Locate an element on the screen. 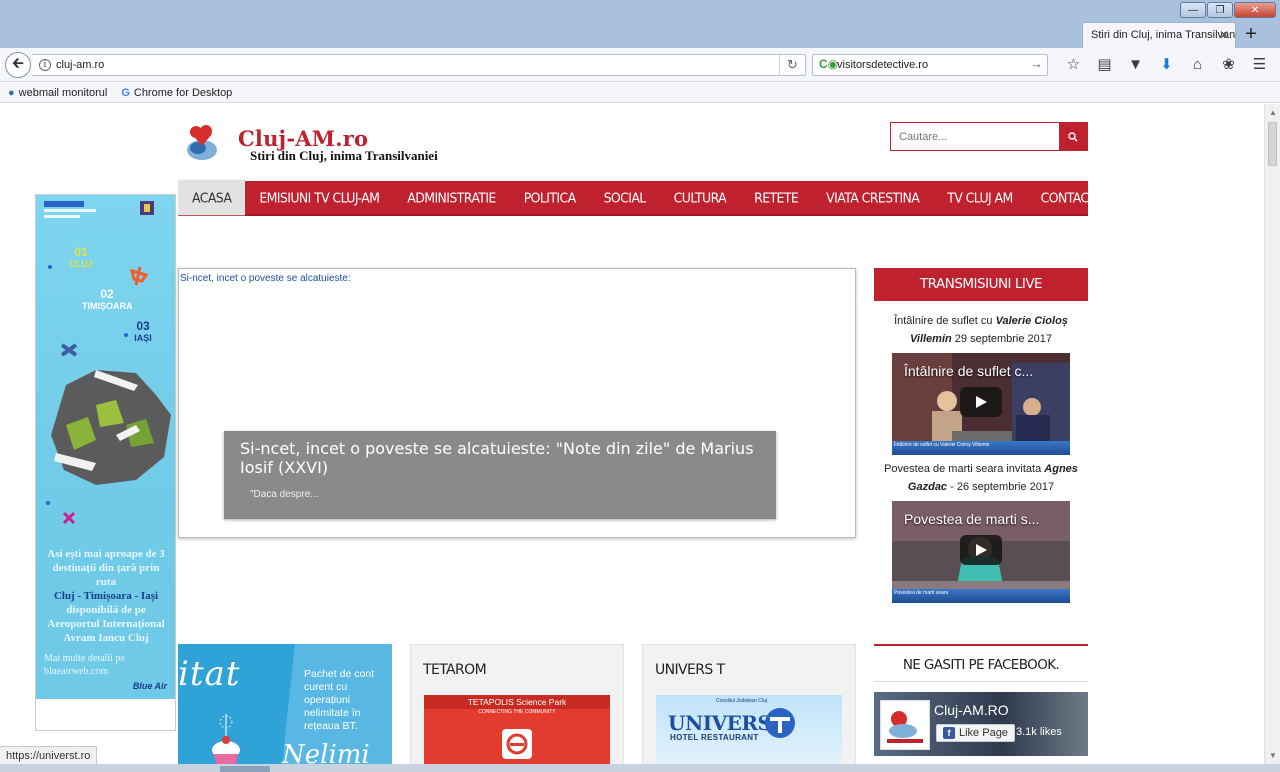 The height and width of the screenshot is (772, 1280). taskbar-edge is located at coordinates (640, 768).